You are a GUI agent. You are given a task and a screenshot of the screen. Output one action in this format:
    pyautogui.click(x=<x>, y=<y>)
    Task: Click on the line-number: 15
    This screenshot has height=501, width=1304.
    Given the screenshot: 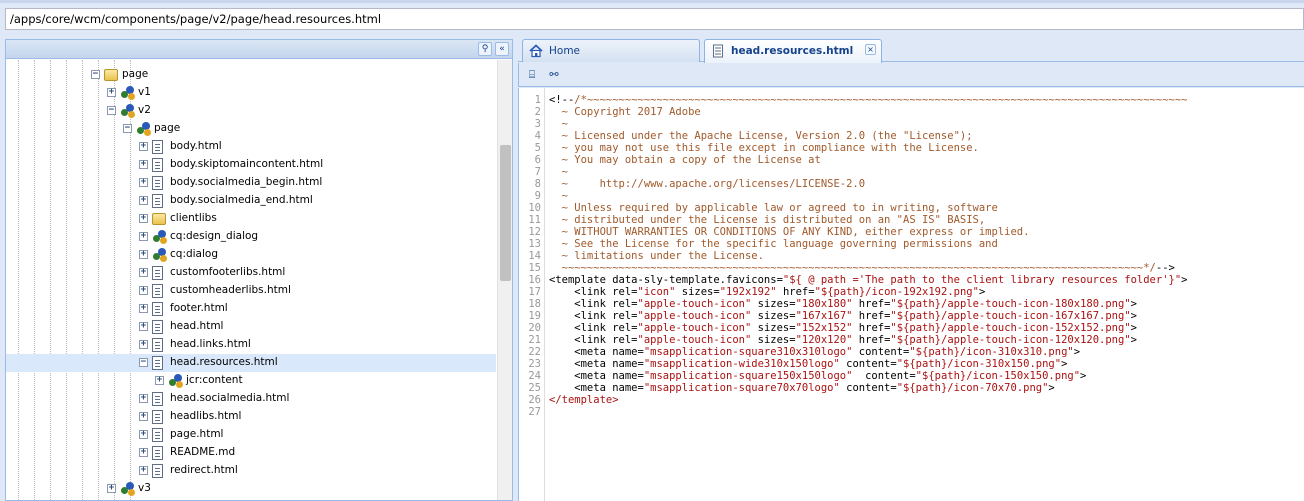 What is the action you would take?
    pyautogui.click(x=534, y=268)
    